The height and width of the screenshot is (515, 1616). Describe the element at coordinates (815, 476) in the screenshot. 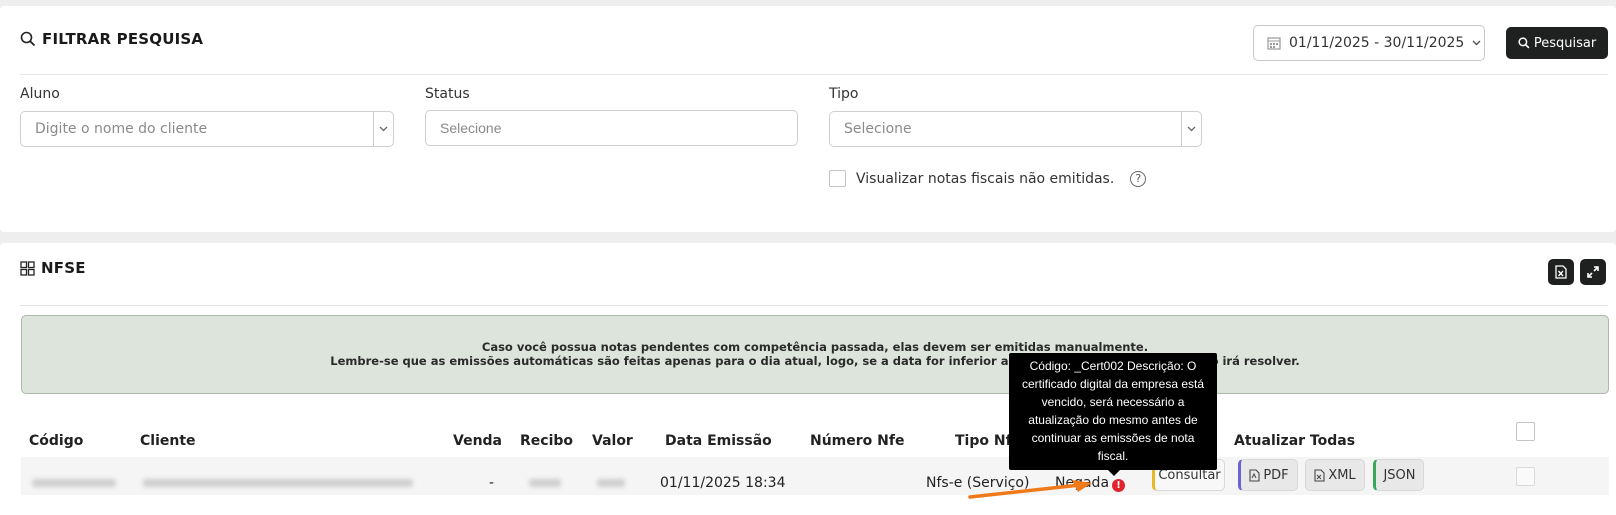

I see `table-row` at that location.